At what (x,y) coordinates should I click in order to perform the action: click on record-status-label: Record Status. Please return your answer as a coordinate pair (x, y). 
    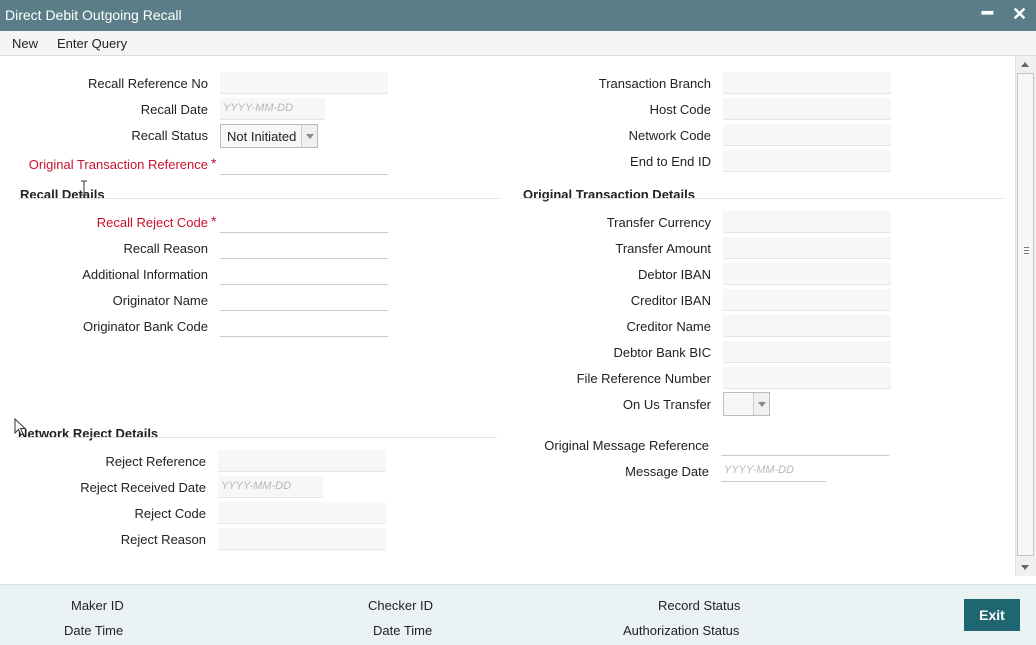
    Looking at the image, I should click on (699, 605).